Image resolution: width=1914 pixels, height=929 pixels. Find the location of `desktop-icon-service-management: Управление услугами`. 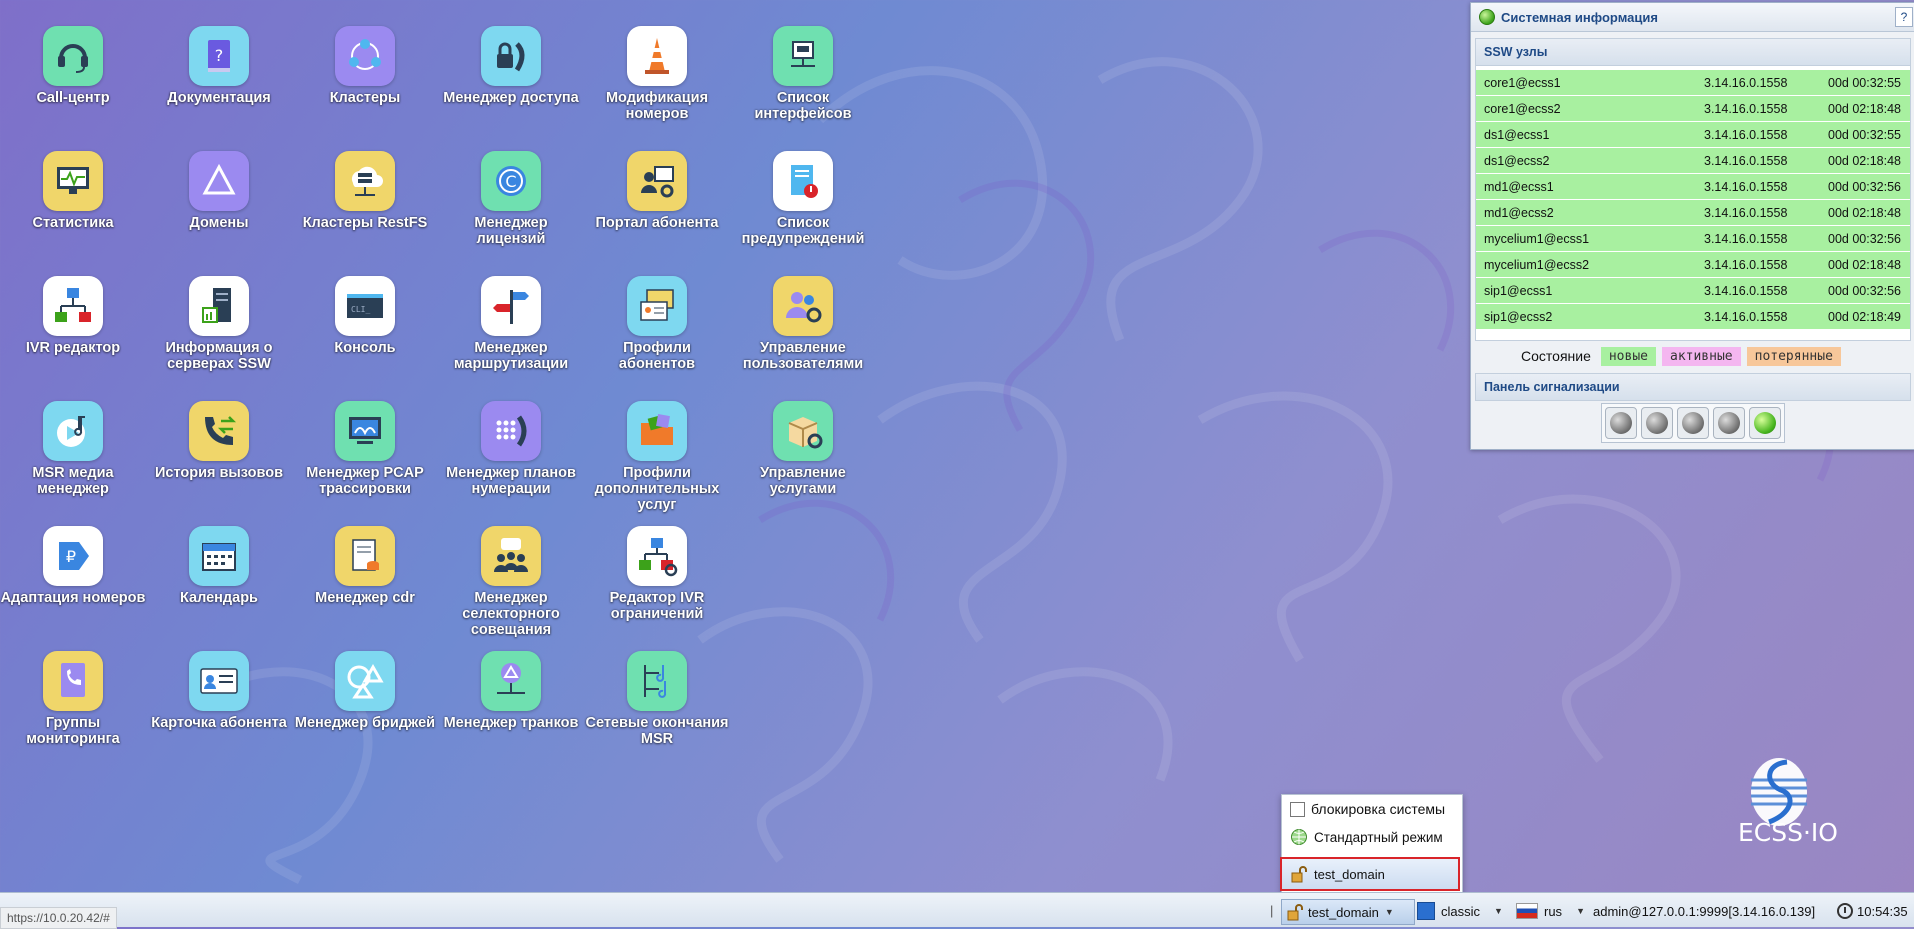

desktop-icon-service-management: Управление услугами is located at coordinates (803, 449).